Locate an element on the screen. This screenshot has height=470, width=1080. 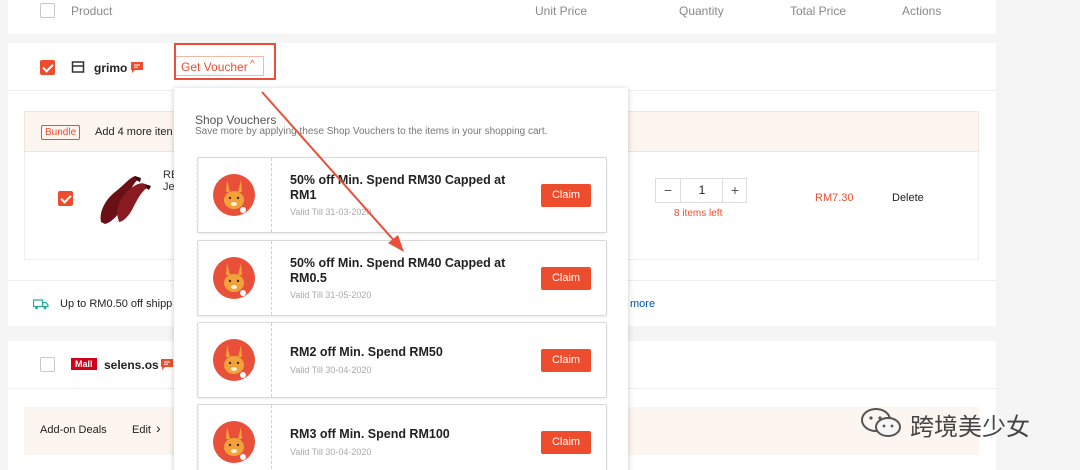
item-checkbox is located at coordinates (65, 198).